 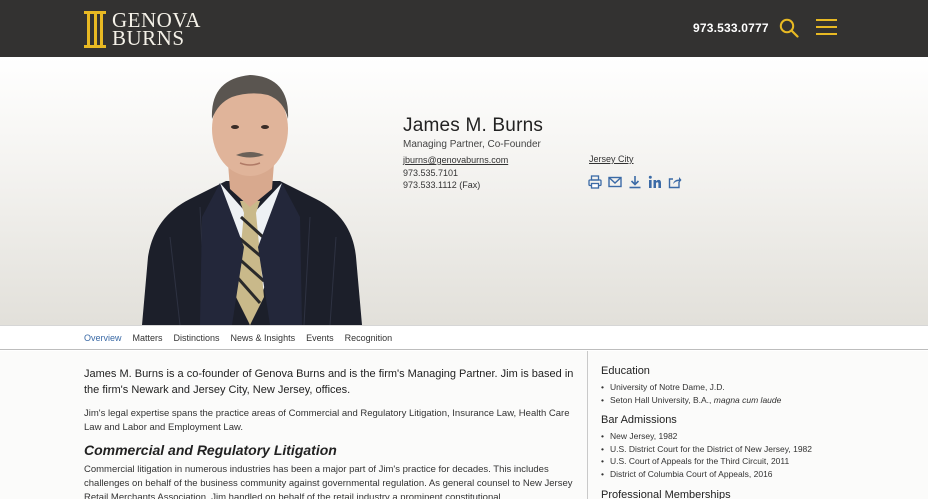 I want to click on genova-burns-logo: GENOVA BURNS, so click(x=142, y=30).